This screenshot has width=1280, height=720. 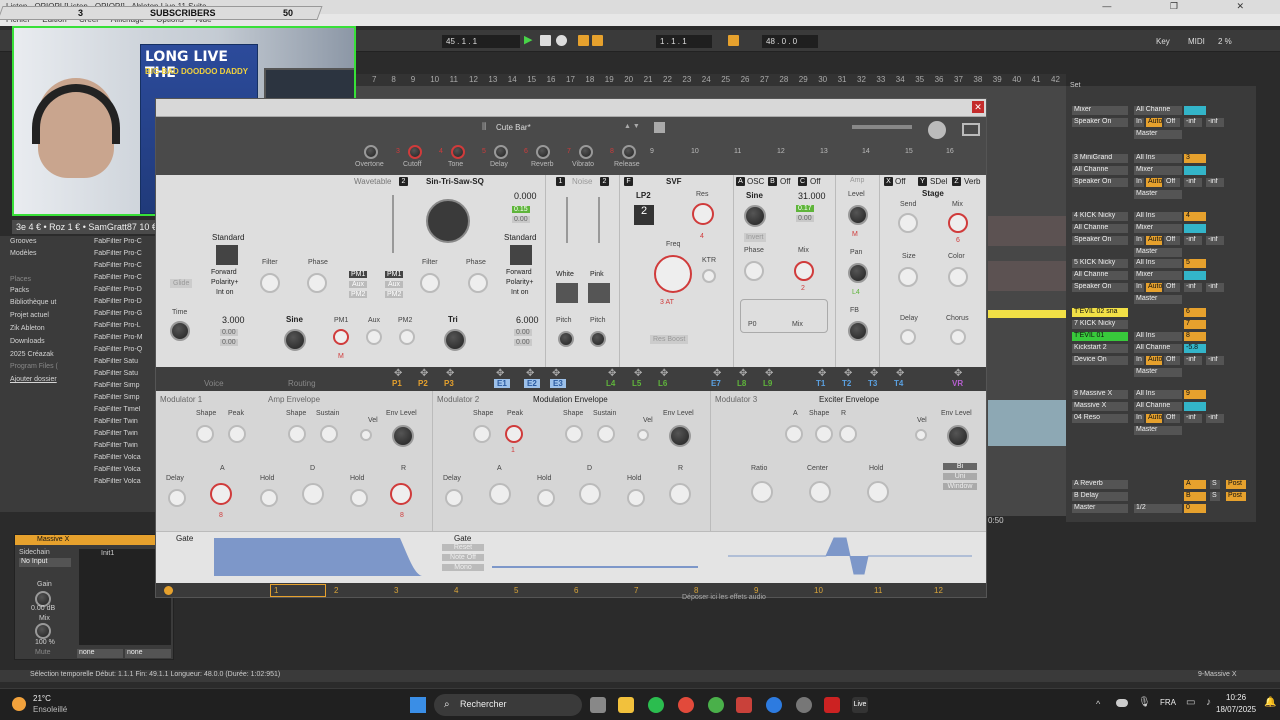 I want to click on fx-off: Off, so click(x=900, y=181).